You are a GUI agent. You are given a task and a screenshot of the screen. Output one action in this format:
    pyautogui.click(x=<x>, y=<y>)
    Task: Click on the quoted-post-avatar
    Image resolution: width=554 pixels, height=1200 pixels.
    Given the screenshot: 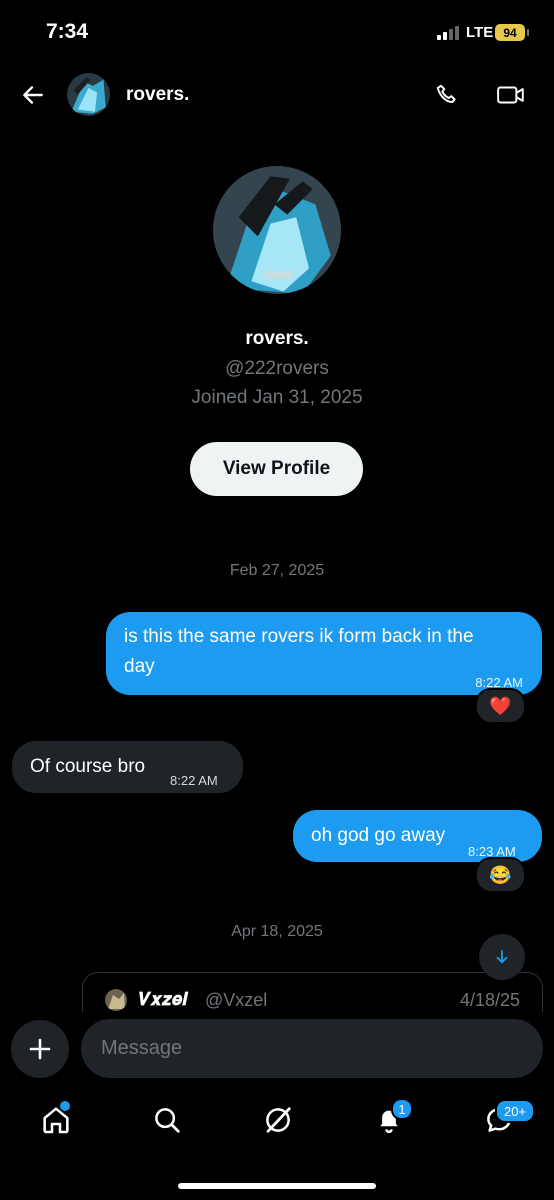 What is the action you would take?
    pyautogui.click(x=116, y=1000)
    